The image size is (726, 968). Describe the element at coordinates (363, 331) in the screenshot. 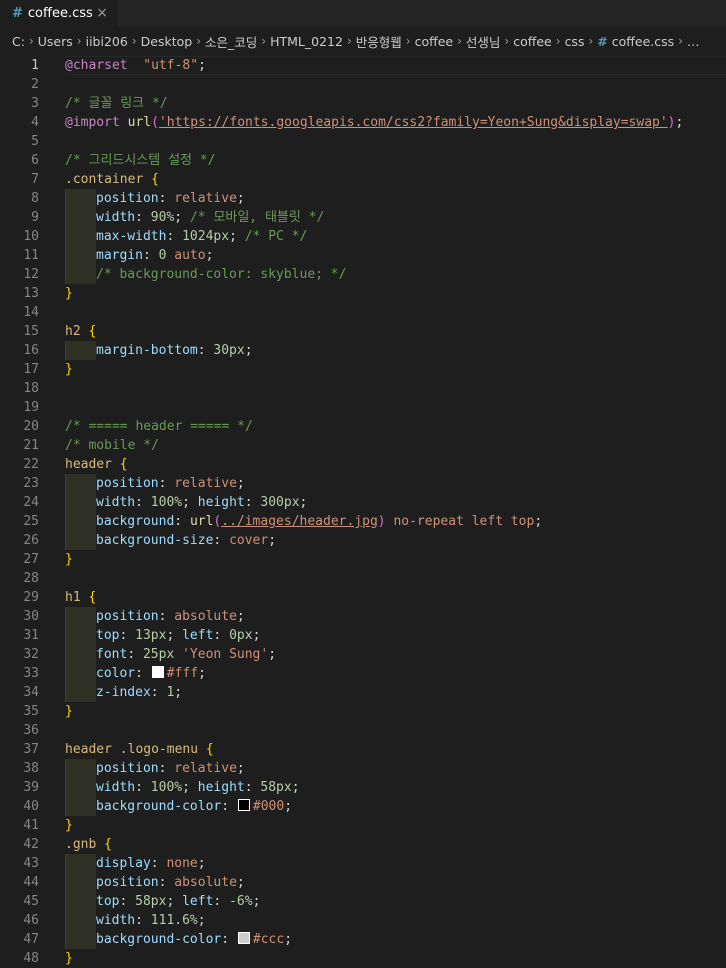

I see `code-line: 15 h2 {` at that location.